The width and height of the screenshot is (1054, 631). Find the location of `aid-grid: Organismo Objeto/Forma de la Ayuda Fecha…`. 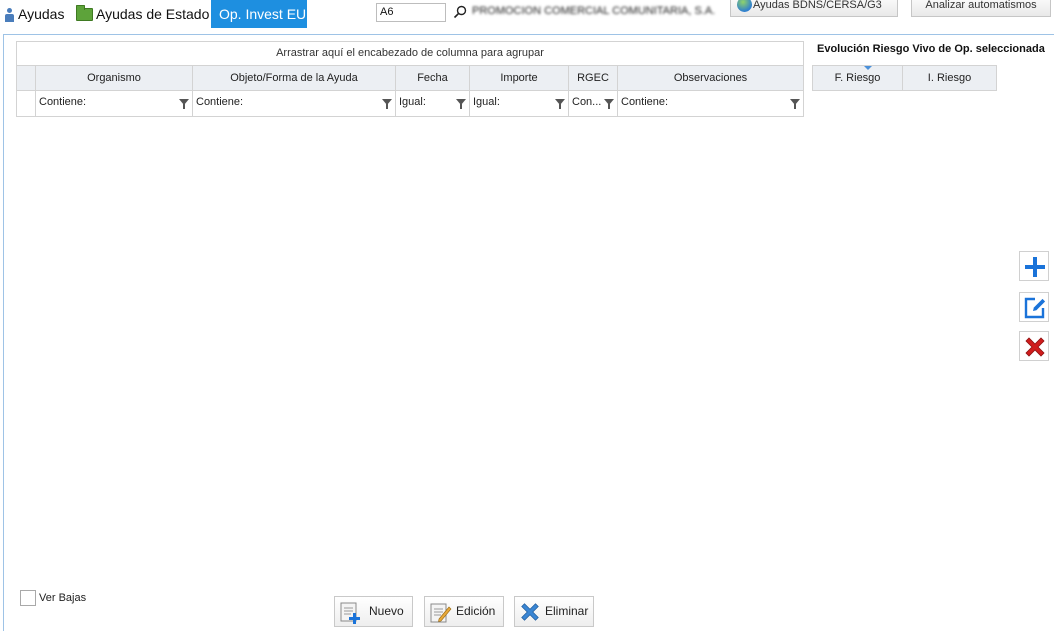

aid-grid: Organismo Objeto/Forma de la Ayuda Fecha… is located at coordinates (410, 91).